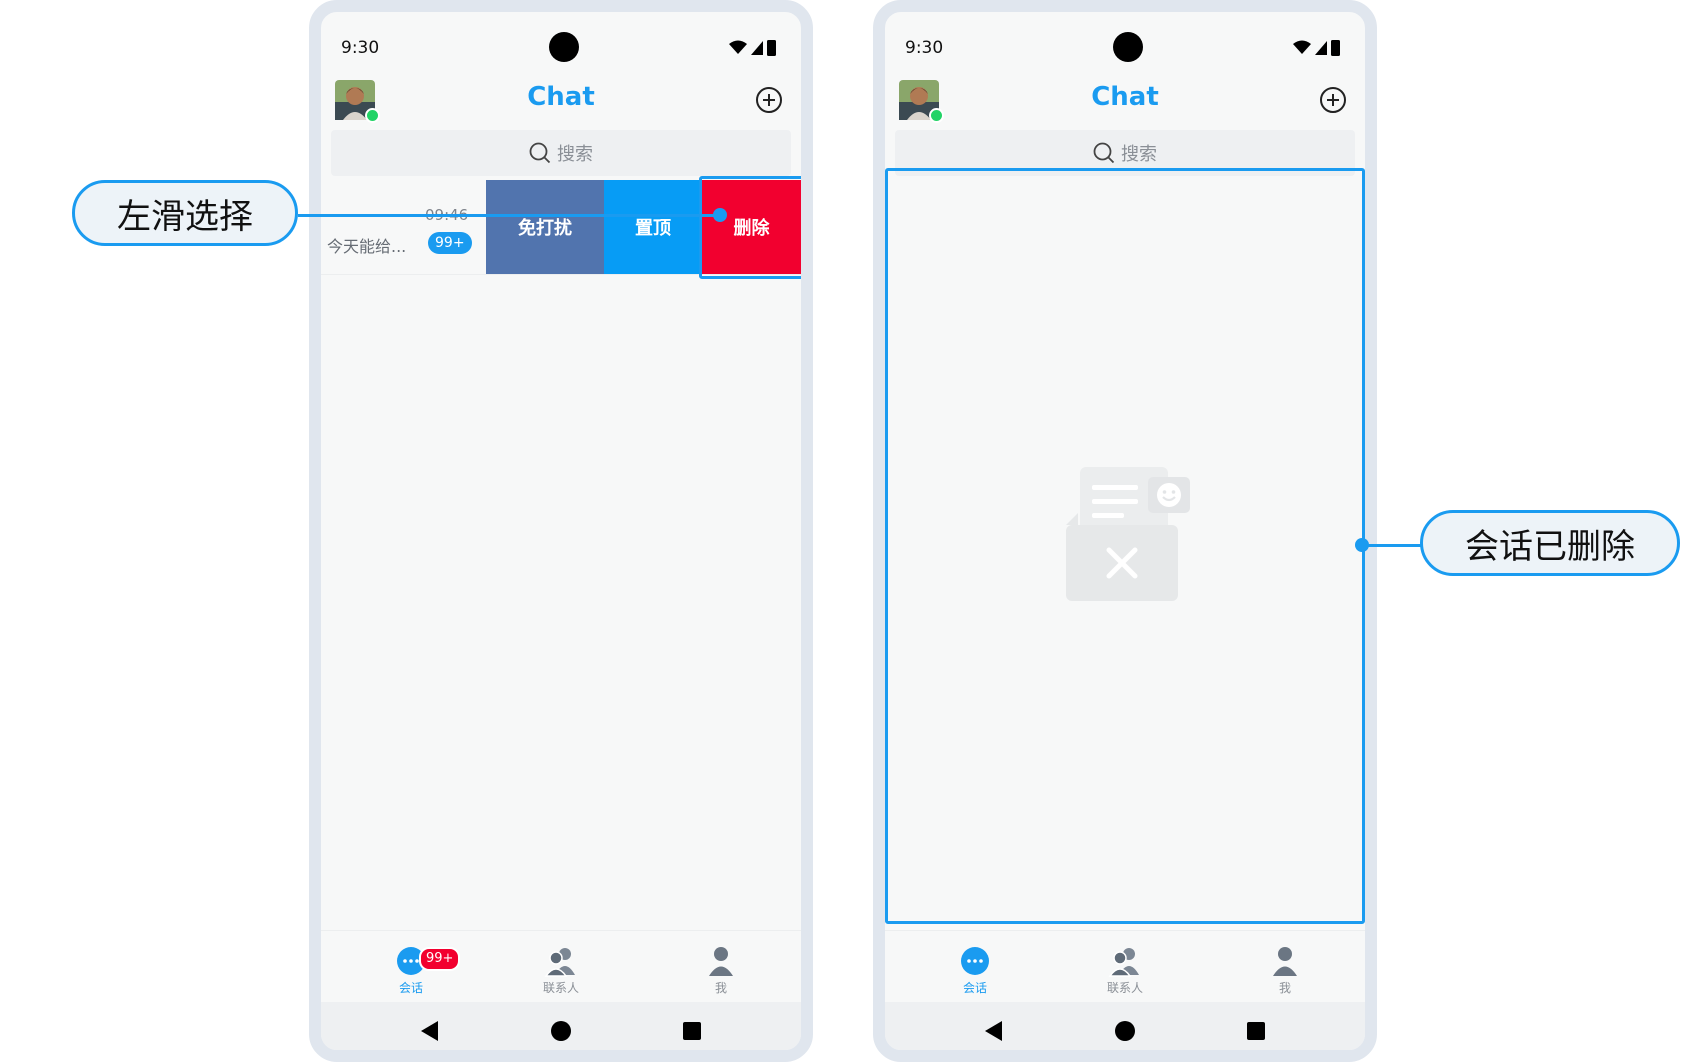 This screenshot has width=1683, height=1062. What do you see at coordinates (975, 961) in the screenshot?
I see `chat-bubble-icon` at bounding box center [975, 961].